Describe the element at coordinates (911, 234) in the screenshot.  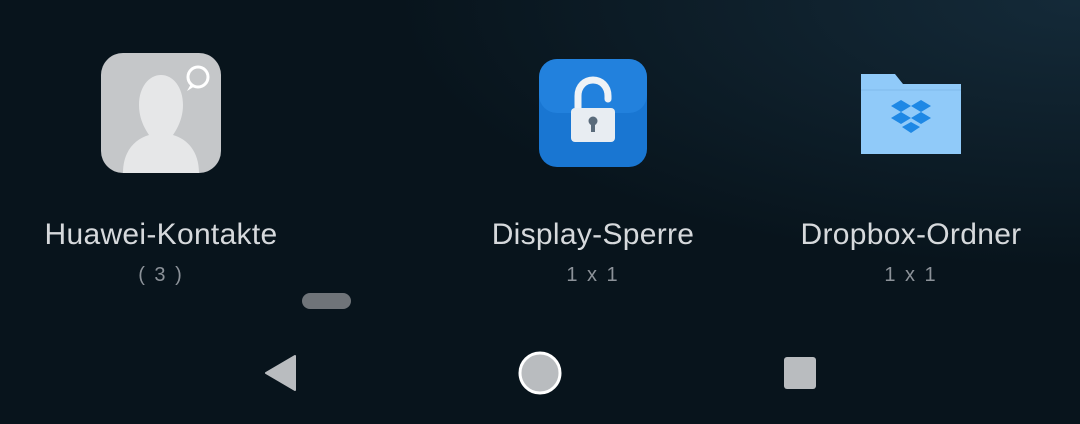
I see `widget-label: Dropbox-Ordner` at that location.